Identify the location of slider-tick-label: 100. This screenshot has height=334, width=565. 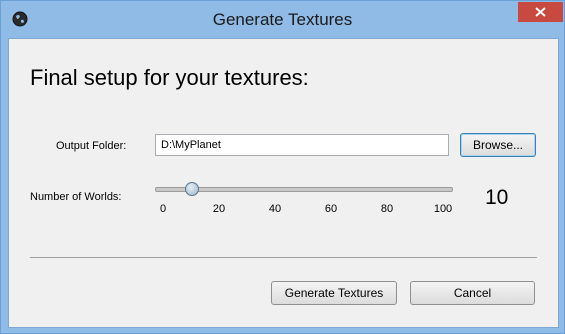
(443, 209).